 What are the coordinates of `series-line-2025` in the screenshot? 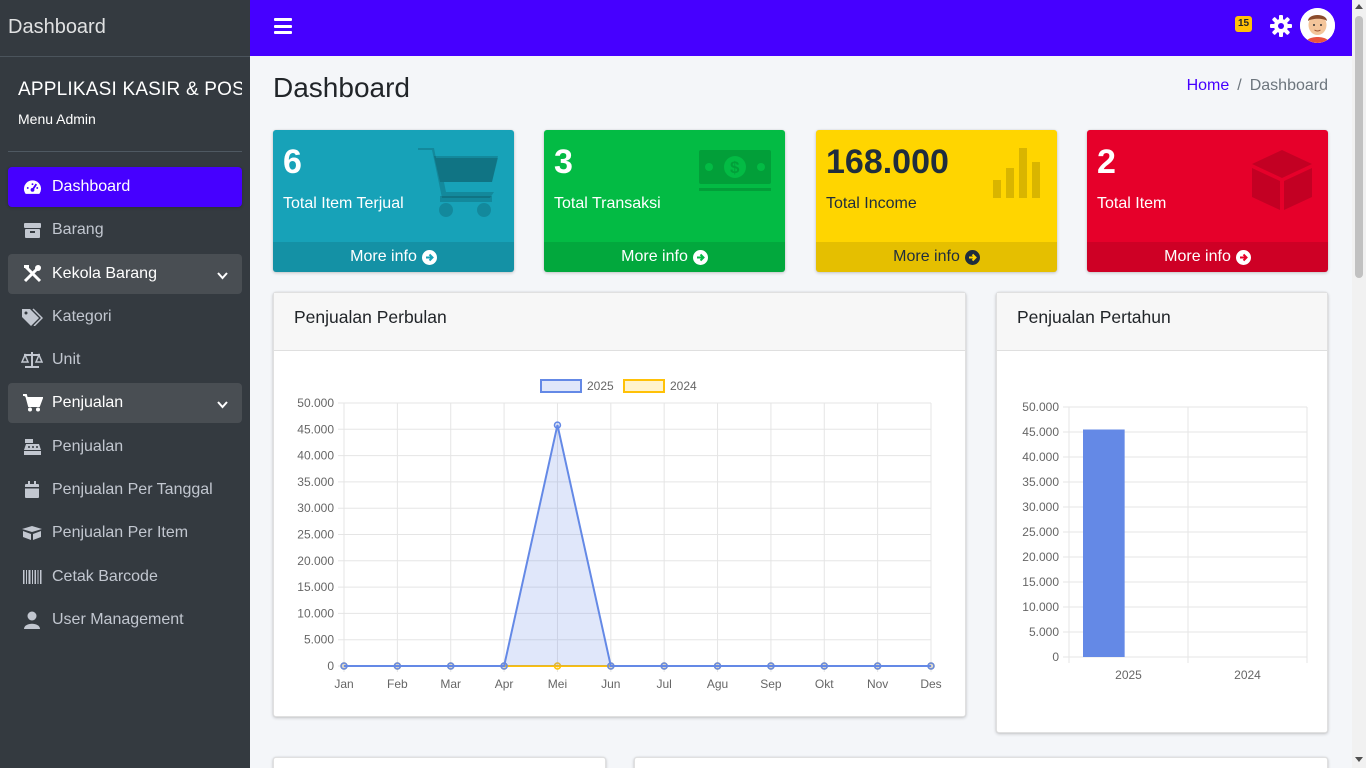 It's located at (637, 545).